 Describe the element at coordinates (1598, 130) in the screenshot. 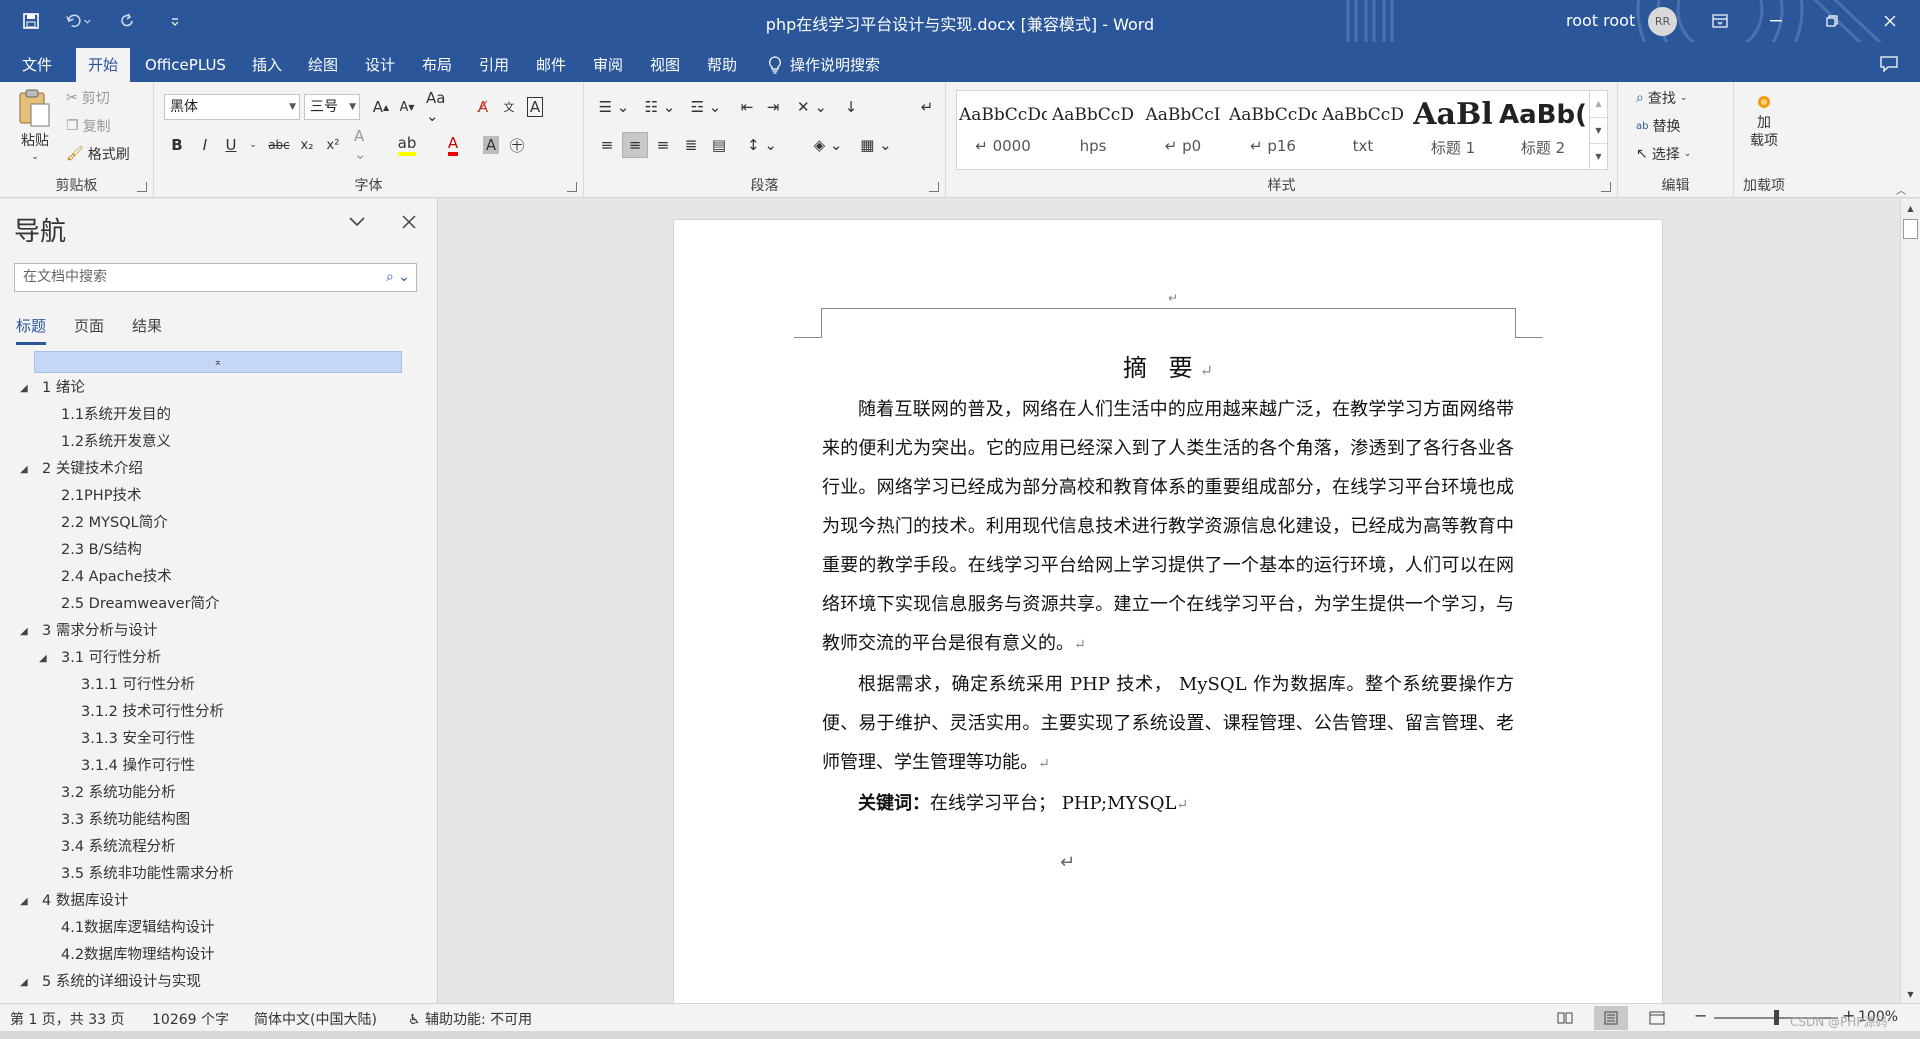

I see `styles-scroll: ▲ ▼ ▼` at that location.